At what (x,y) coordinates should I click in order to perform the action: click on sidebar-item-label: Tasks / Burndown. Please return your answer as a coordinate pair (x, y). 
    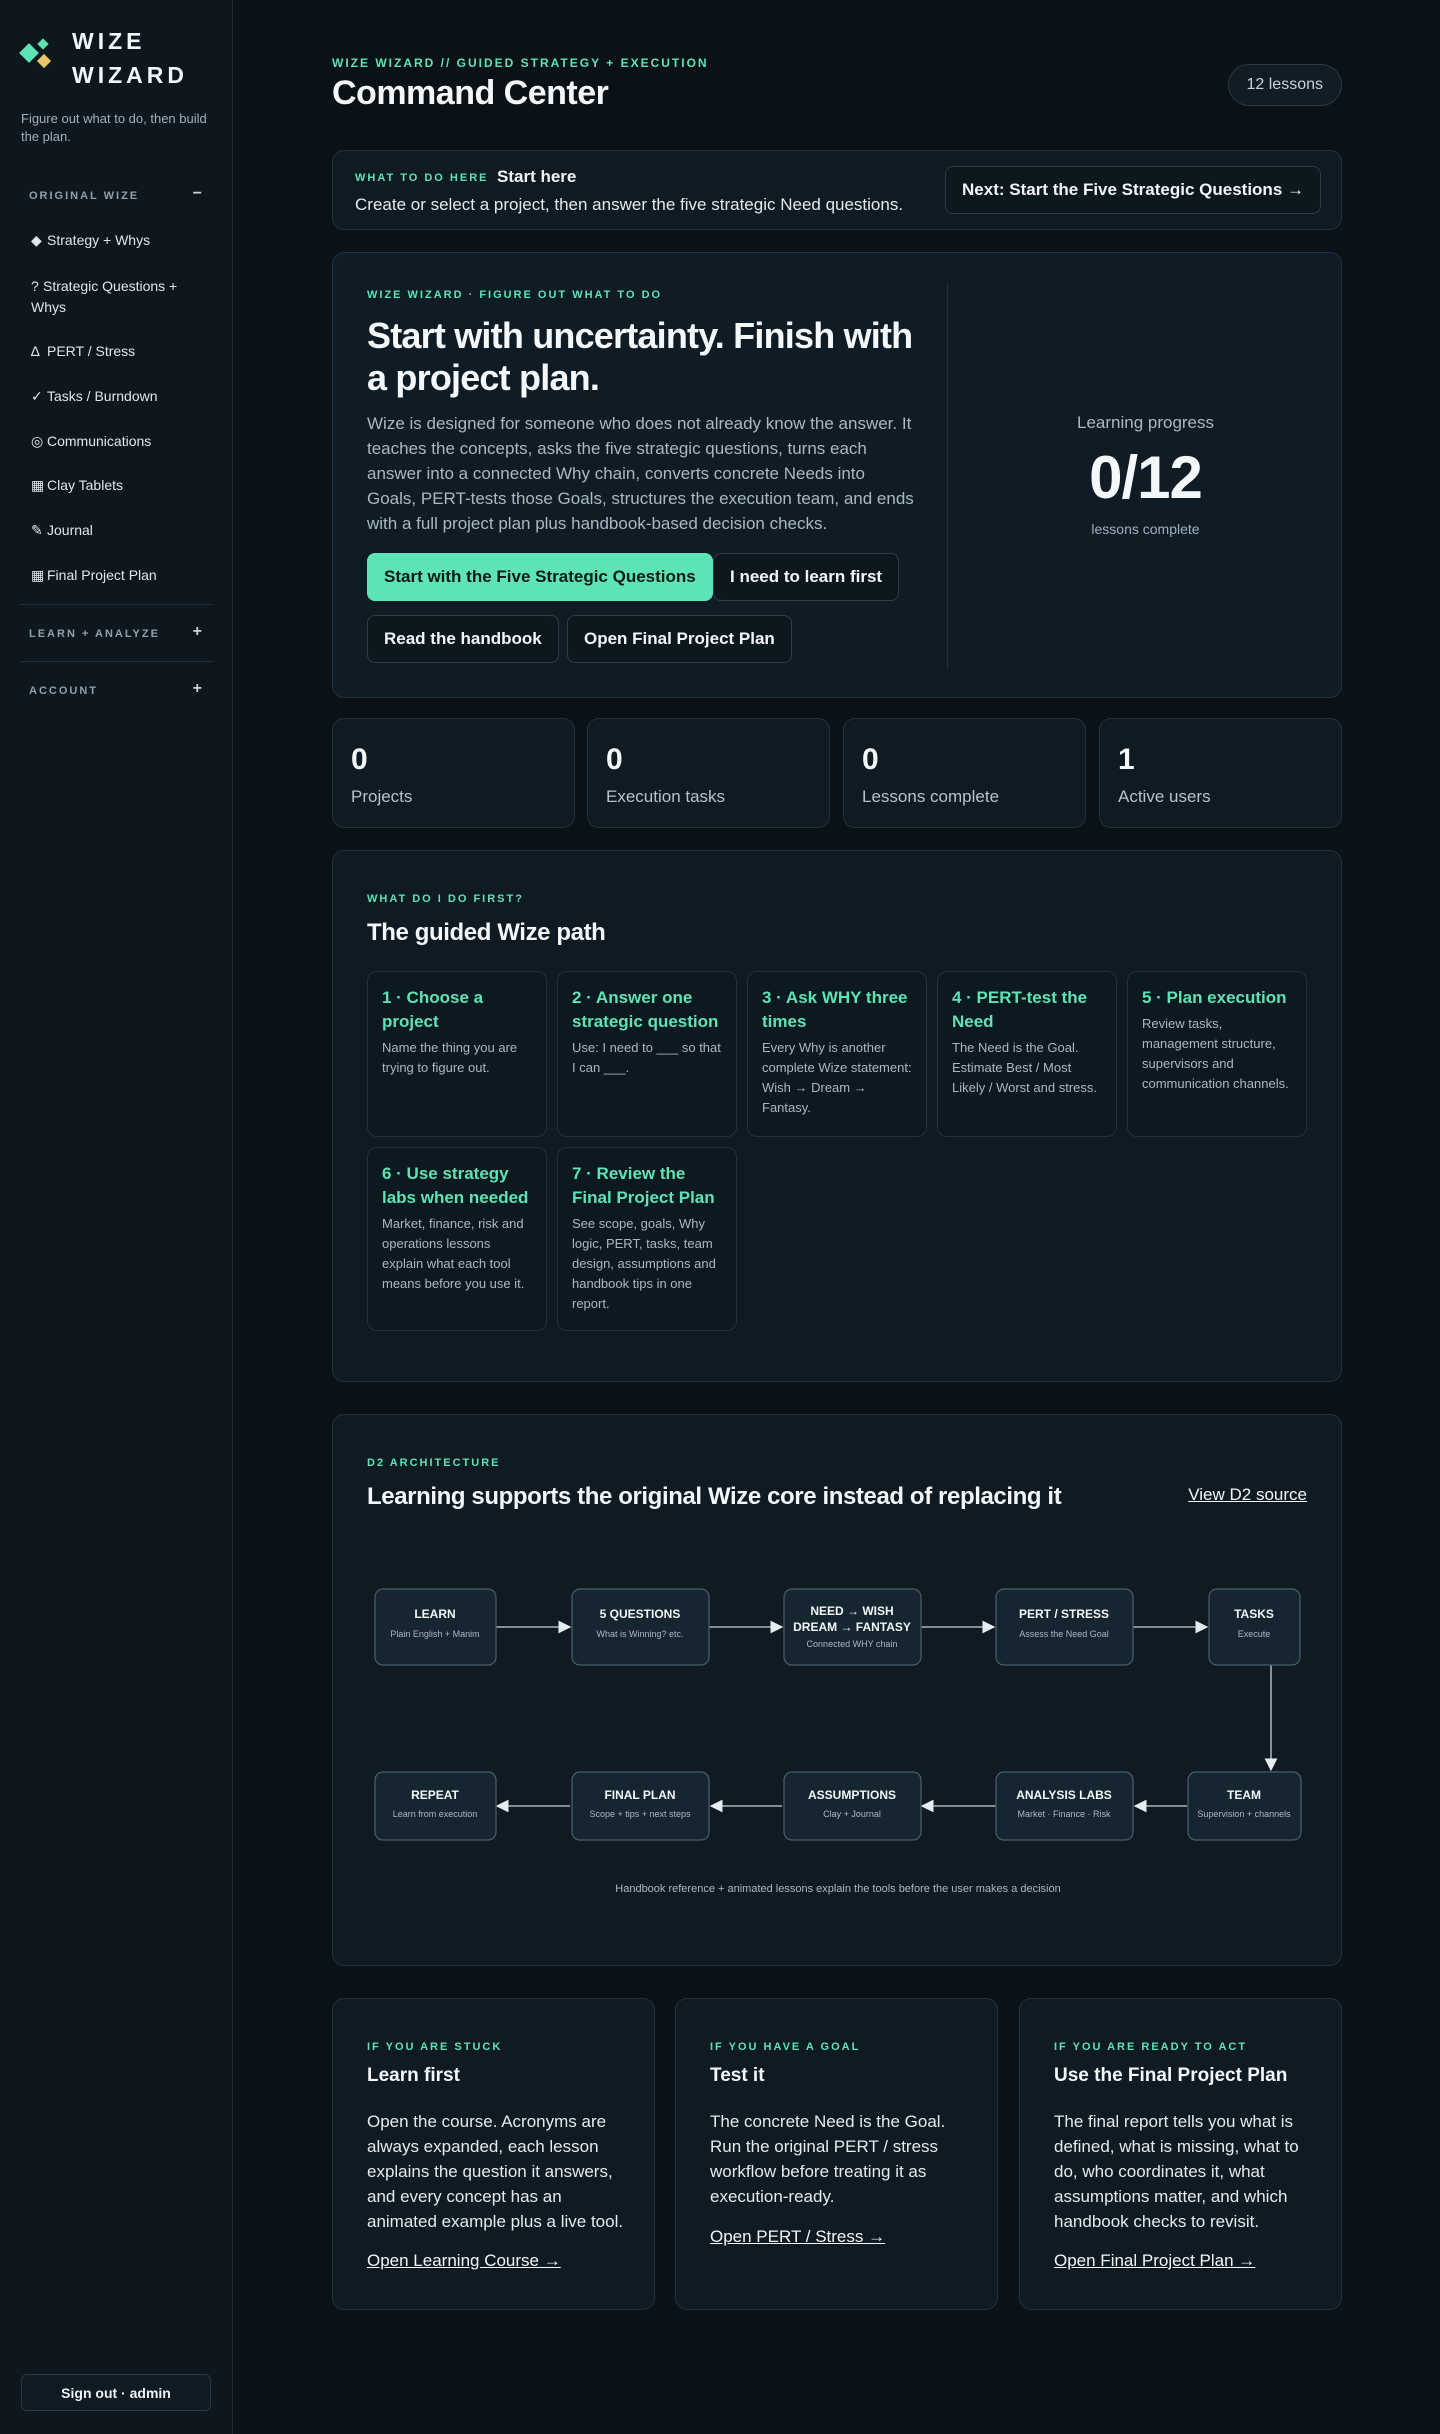
    Looking at the image, I should click on (102, 396).